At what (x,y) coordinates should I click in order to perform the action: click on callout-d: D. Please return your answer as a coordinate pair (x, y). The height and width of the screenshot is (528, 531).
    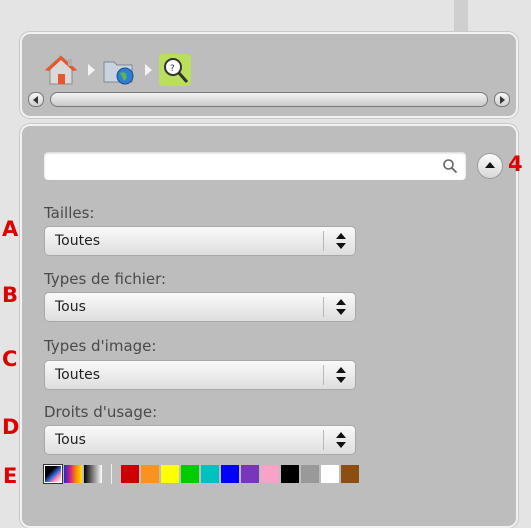
    Looking at the image, I should click on (11, 427).